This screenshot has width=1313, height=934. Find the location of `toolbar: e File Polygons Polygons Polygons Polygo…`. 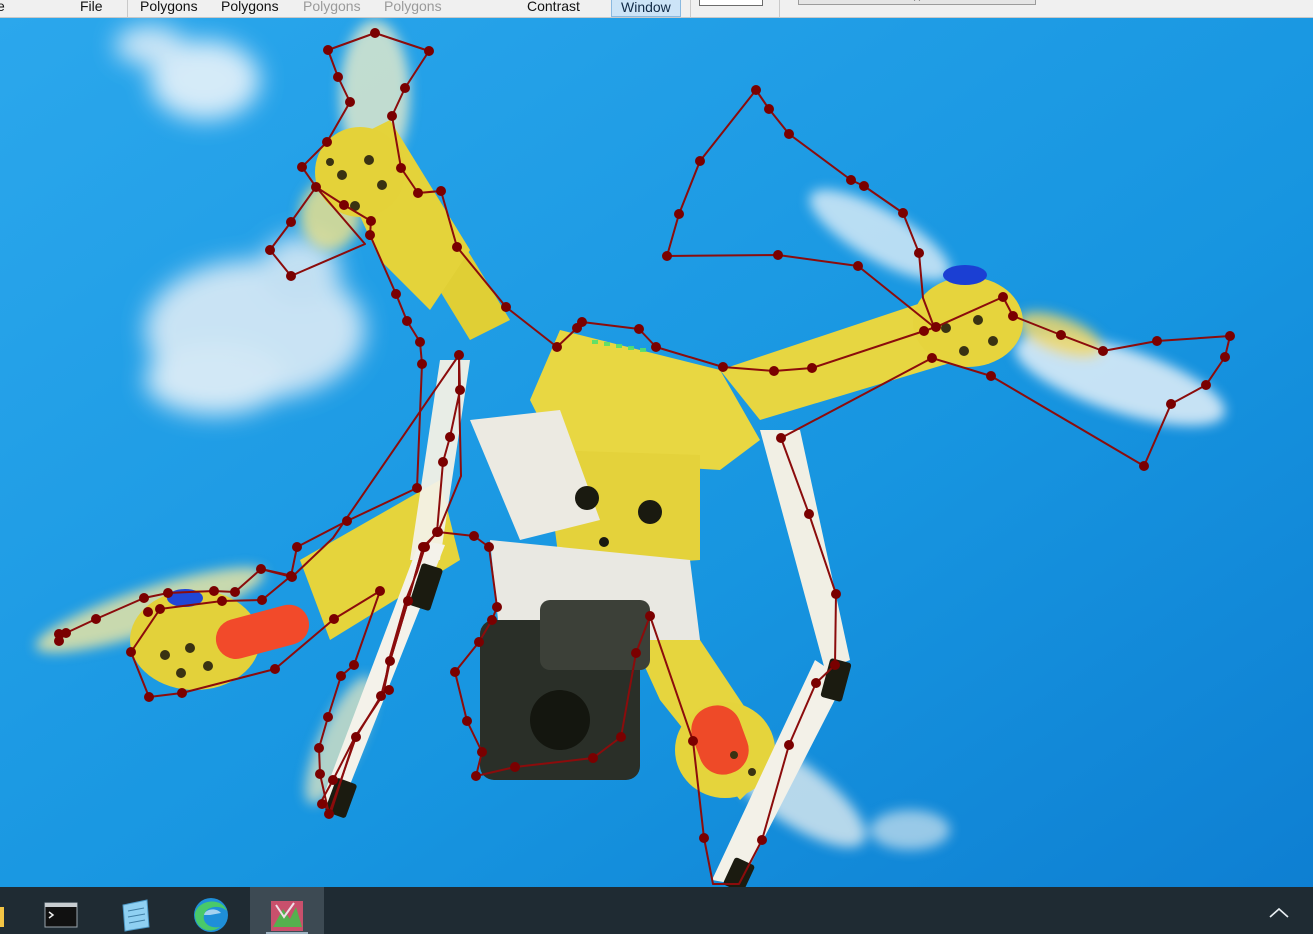

toolbar: e File Polygons Polygons Polygons Polygo… is located at coordinates (656, 9).